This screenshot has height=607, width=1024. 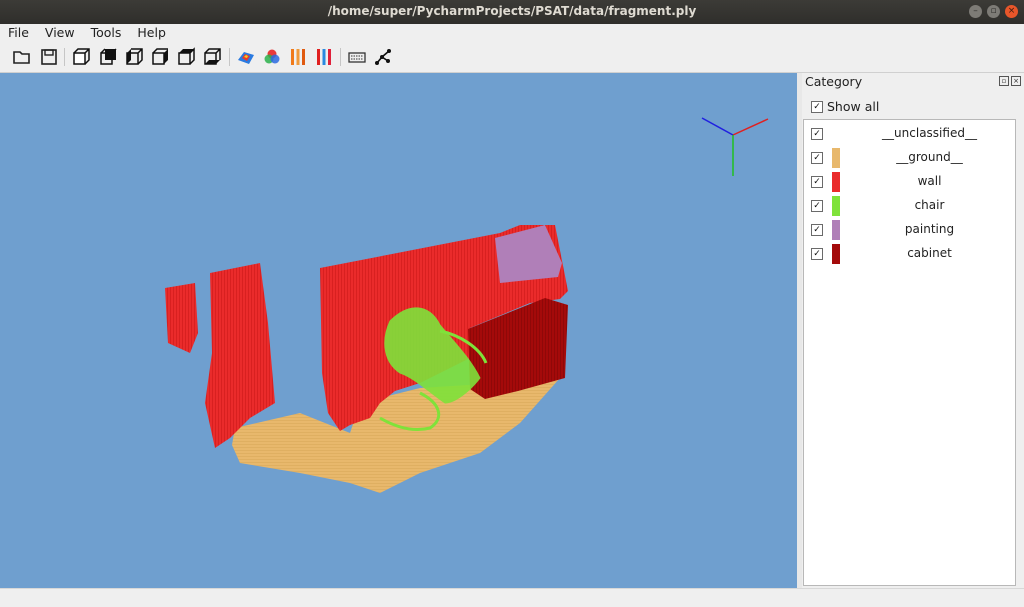 I want to click on color-by-elevation-icon, so click(x=246, y=57).